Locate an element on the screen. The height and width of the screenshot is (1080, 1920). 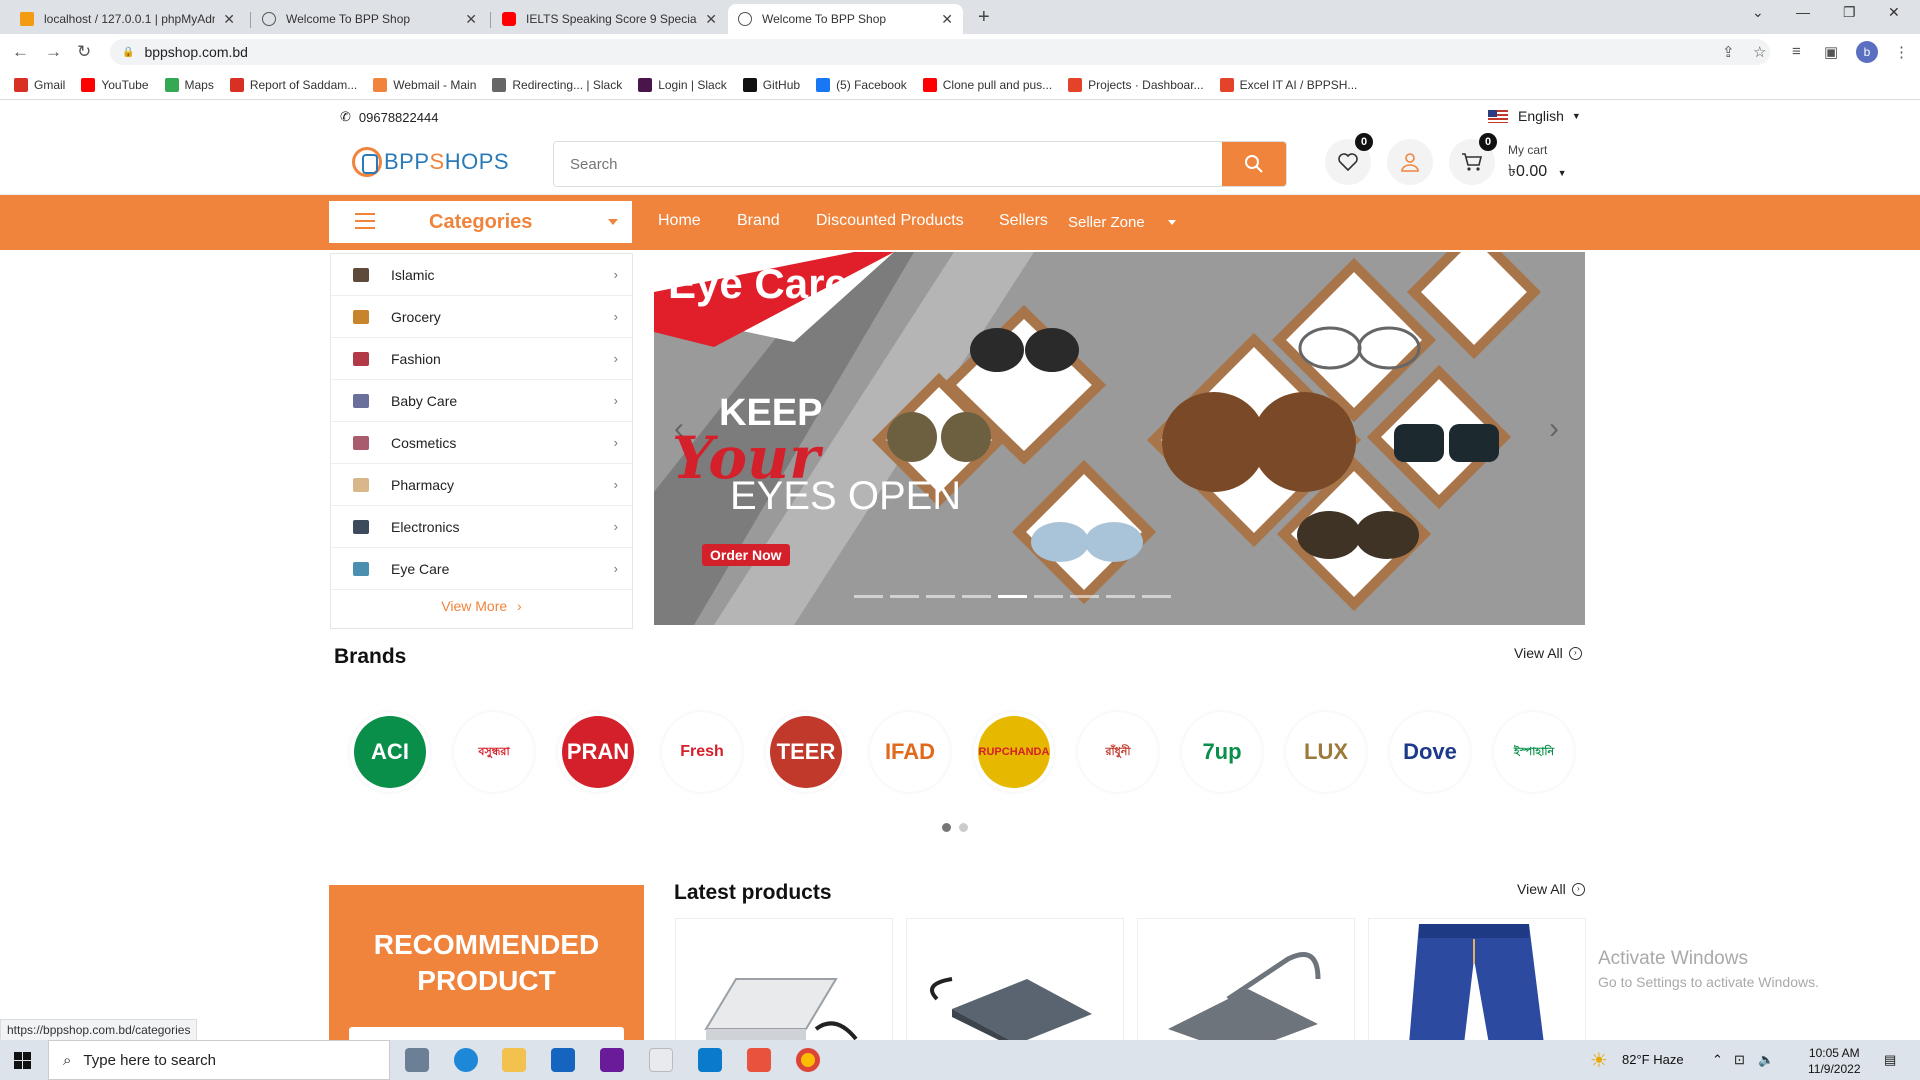
account-button is located at coordinates (1410, 162).